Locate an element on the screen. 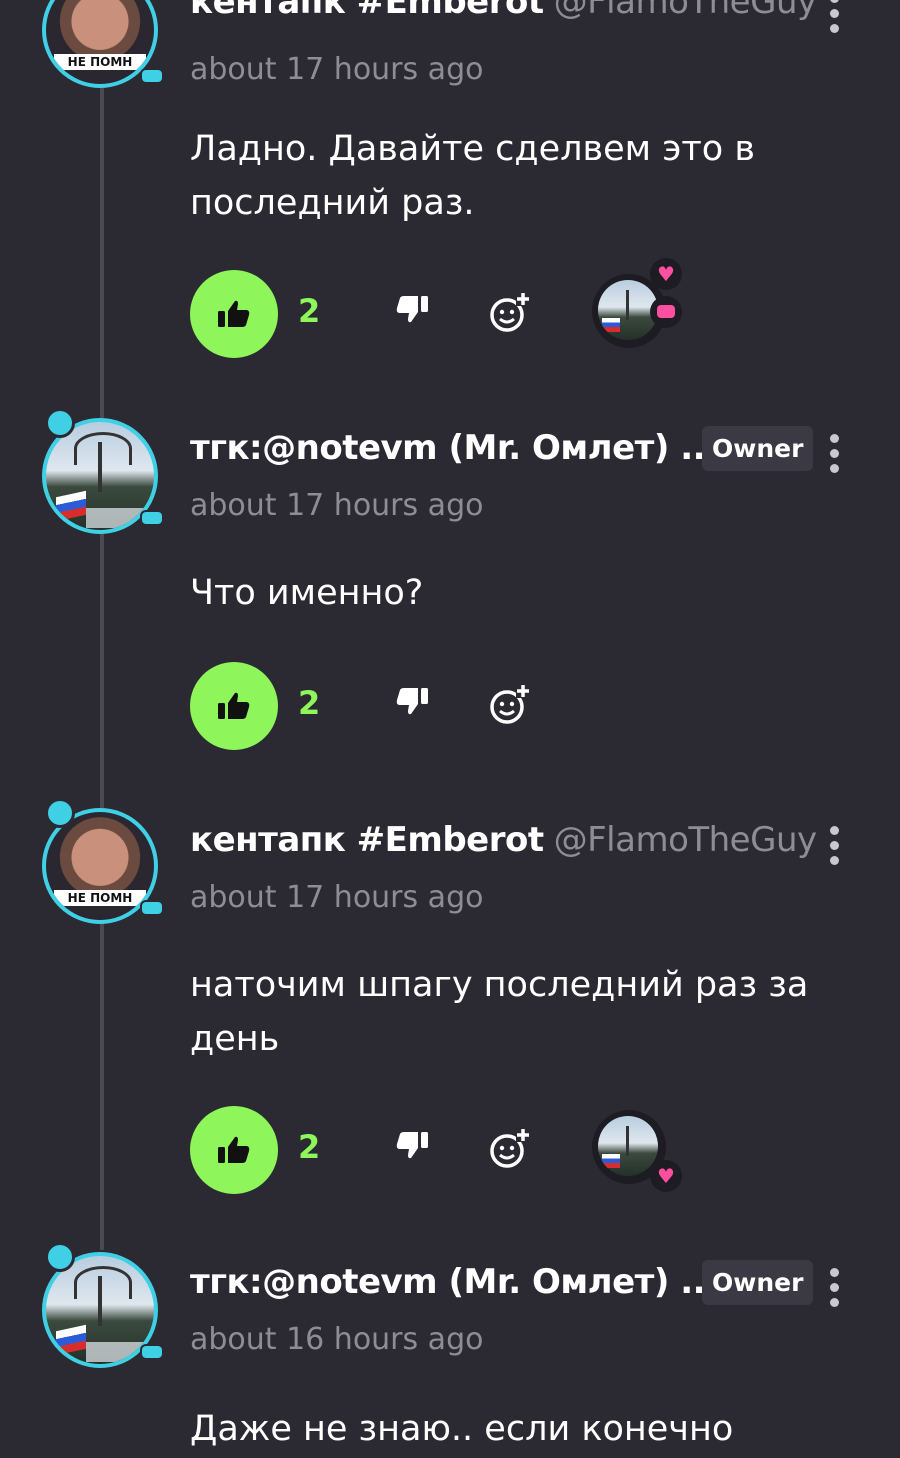 This screenshot has width=900, height=1458. chat-bubble-icon is located at coordinates (666, 312).